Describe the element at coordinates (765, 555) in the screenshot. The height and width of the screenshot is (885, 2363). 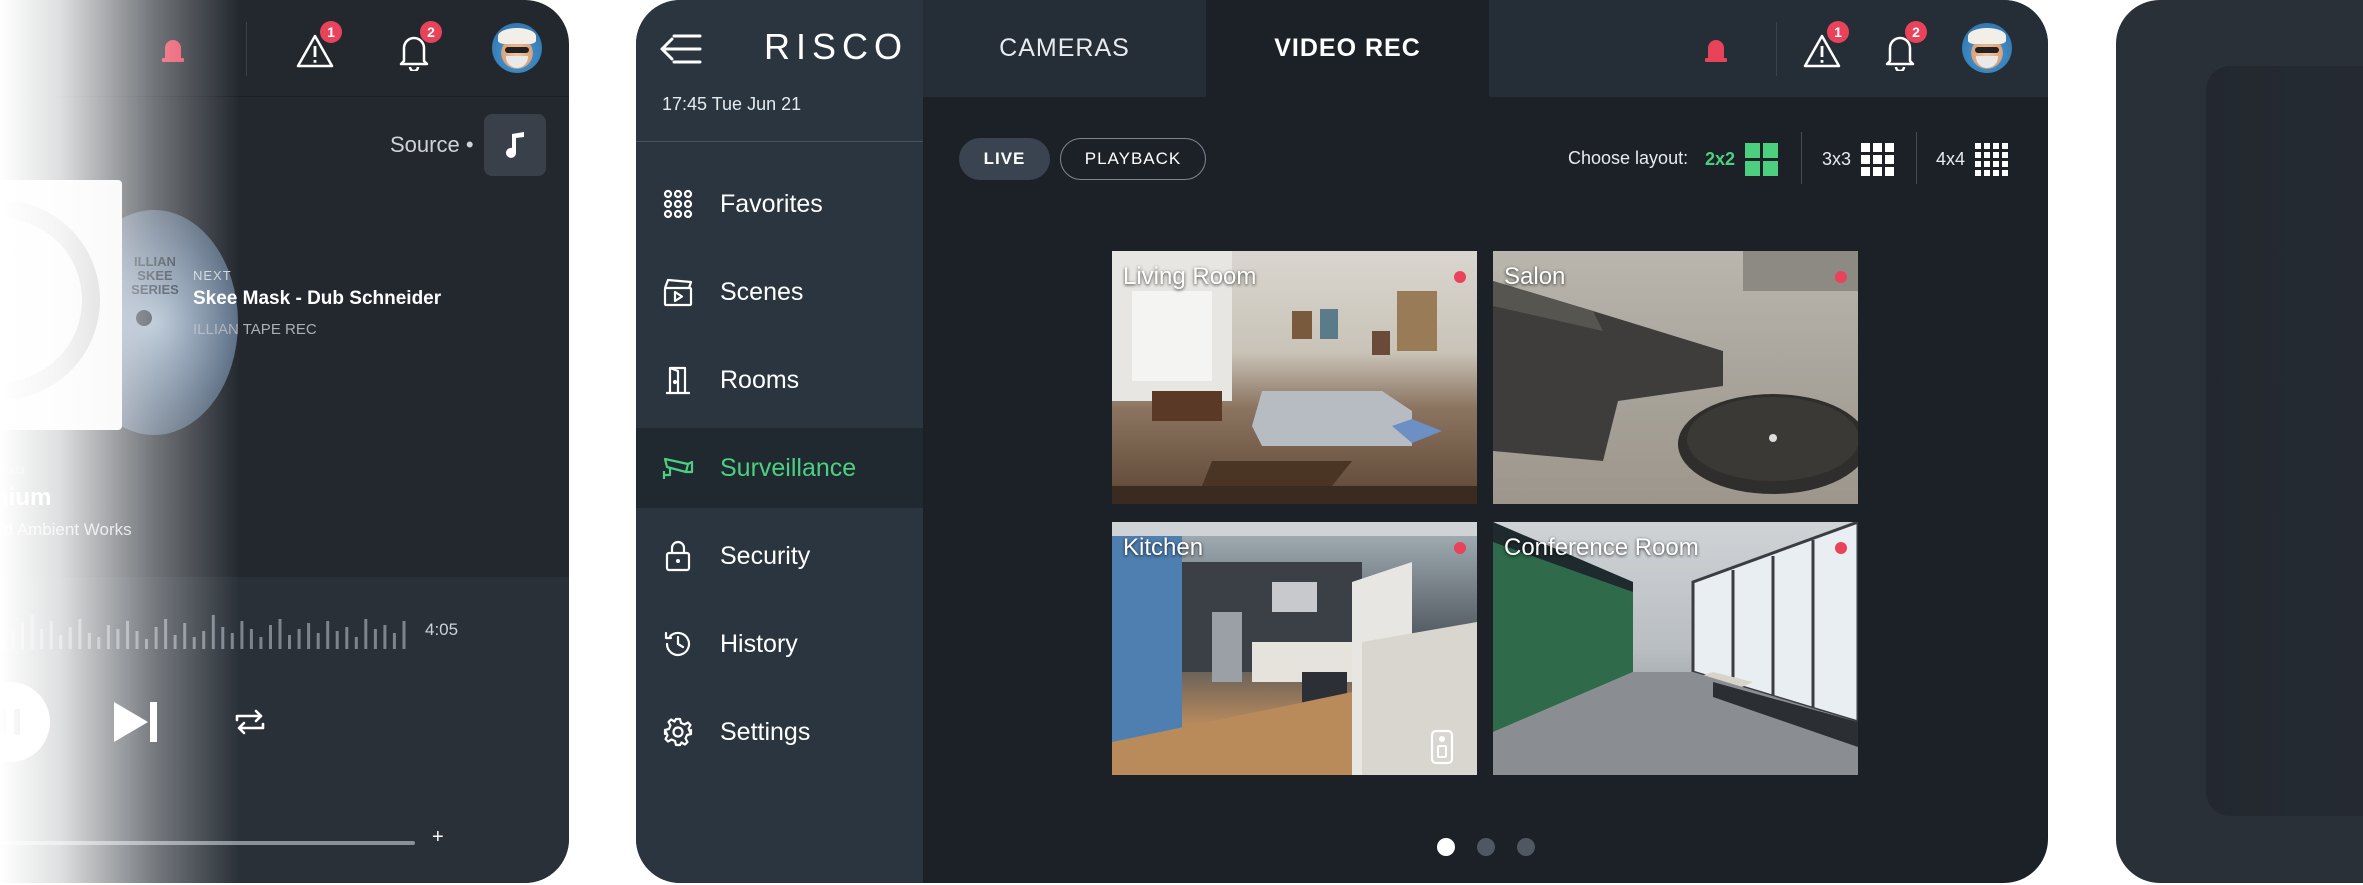
I see `sidebar-item-label: Security` at that location.